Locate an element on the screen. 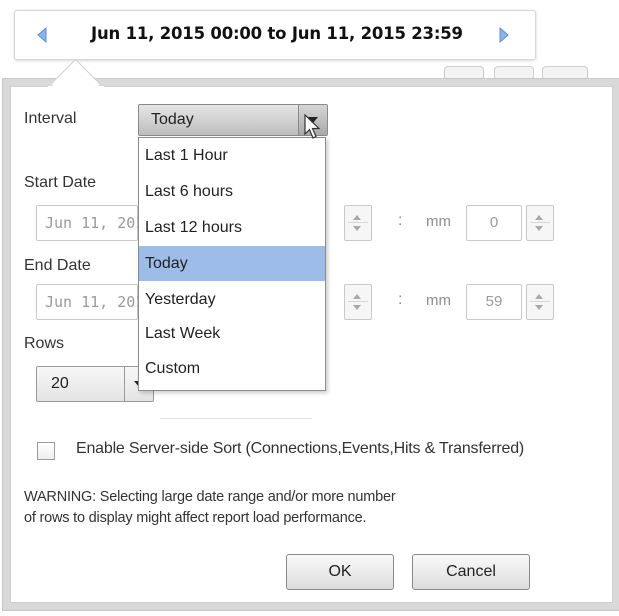 The image size is (619, 616). previous-range-icon is located at coordinates (42, 35).